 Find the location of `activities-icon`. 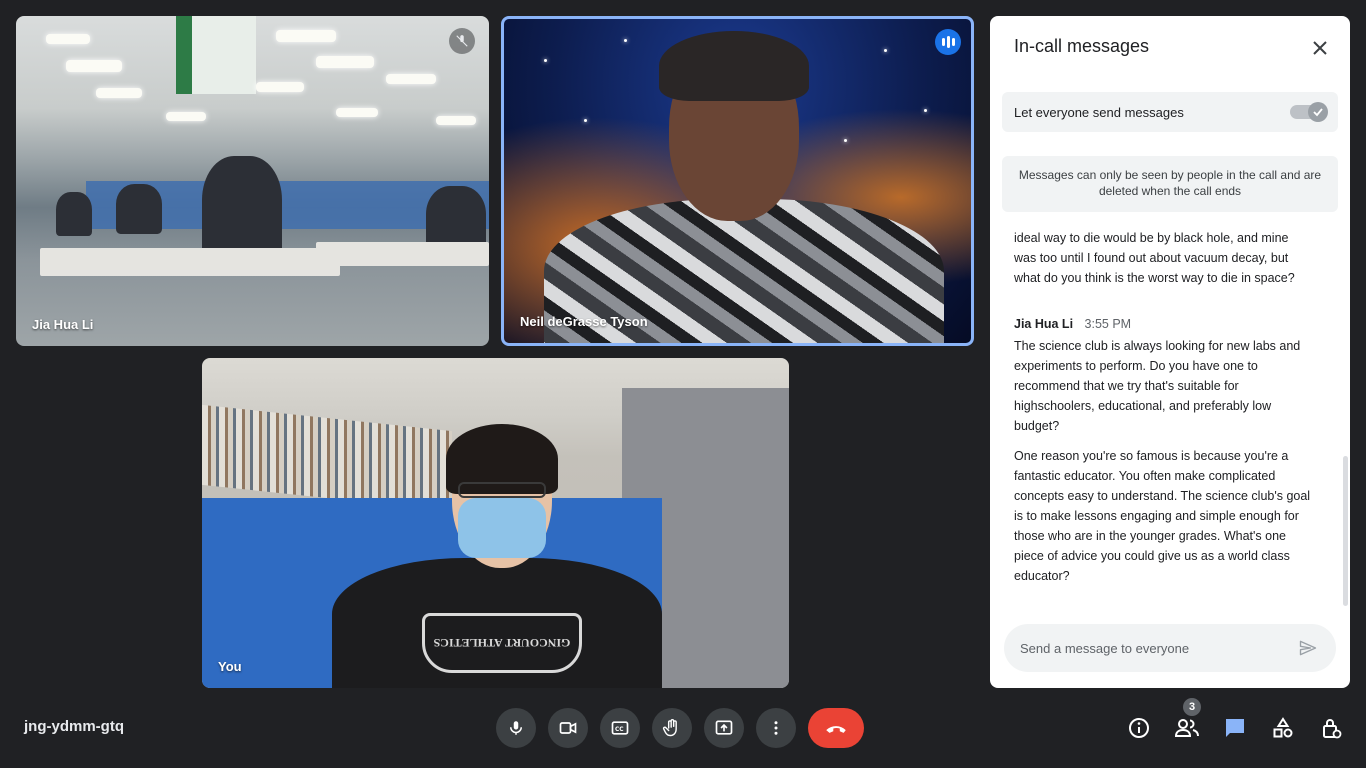

activities-icon is located at coordinates (1283, 727).